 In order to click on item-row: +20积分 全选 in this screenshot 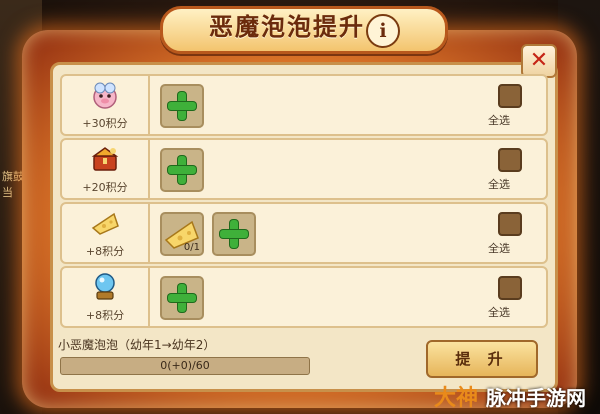, I will do `click(304, 169)`.